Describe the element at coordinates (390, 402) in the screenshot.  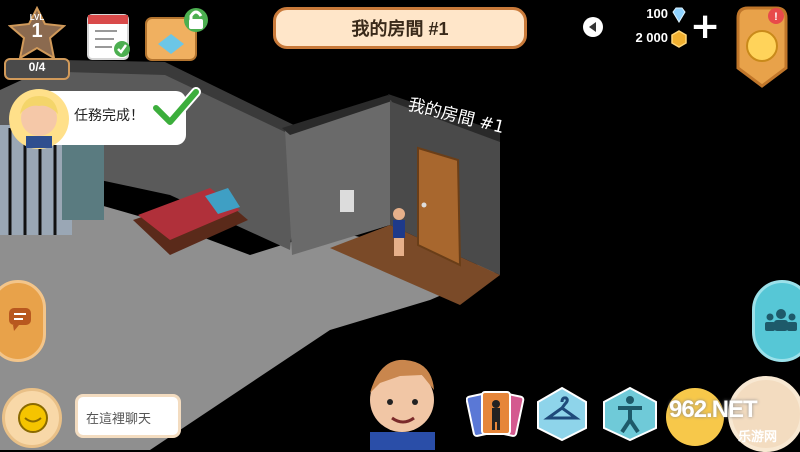
I see `avatar-eye-left` at that location.